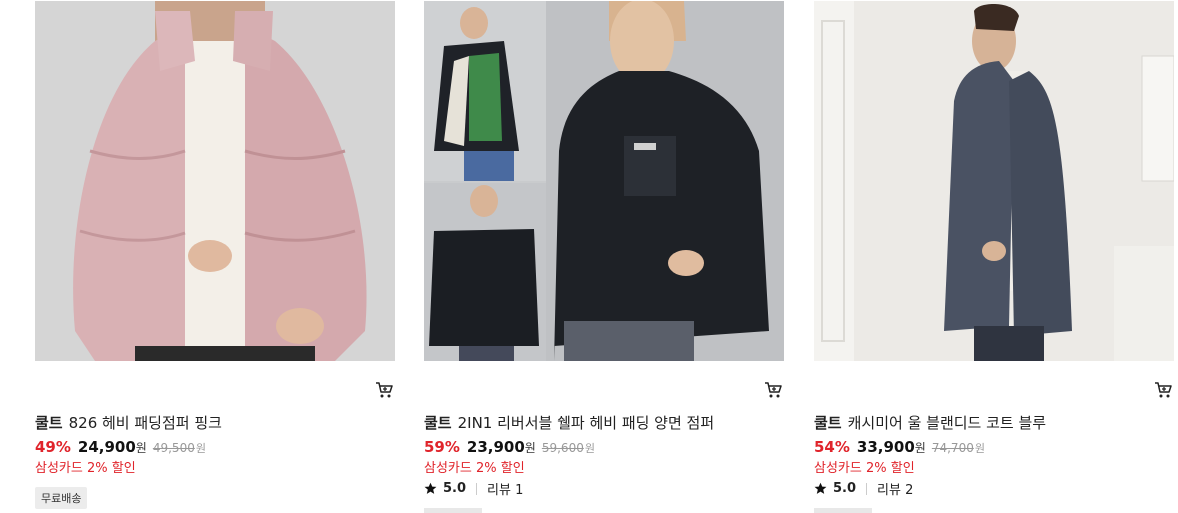  What do you see at coordinates (885, 447) in the screenshot?
I see `sale-price: 33,900` at bounding box center [885, 447].